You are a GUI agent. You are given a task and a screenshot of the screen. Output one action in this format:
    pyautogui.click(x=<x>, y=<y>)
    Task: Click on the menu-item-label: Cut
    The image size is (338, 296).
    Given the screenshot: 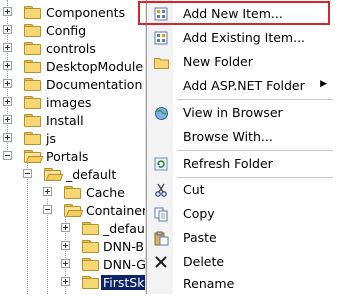 What is the action you would take?
    pyautogui.click(x=194, y=189)
    